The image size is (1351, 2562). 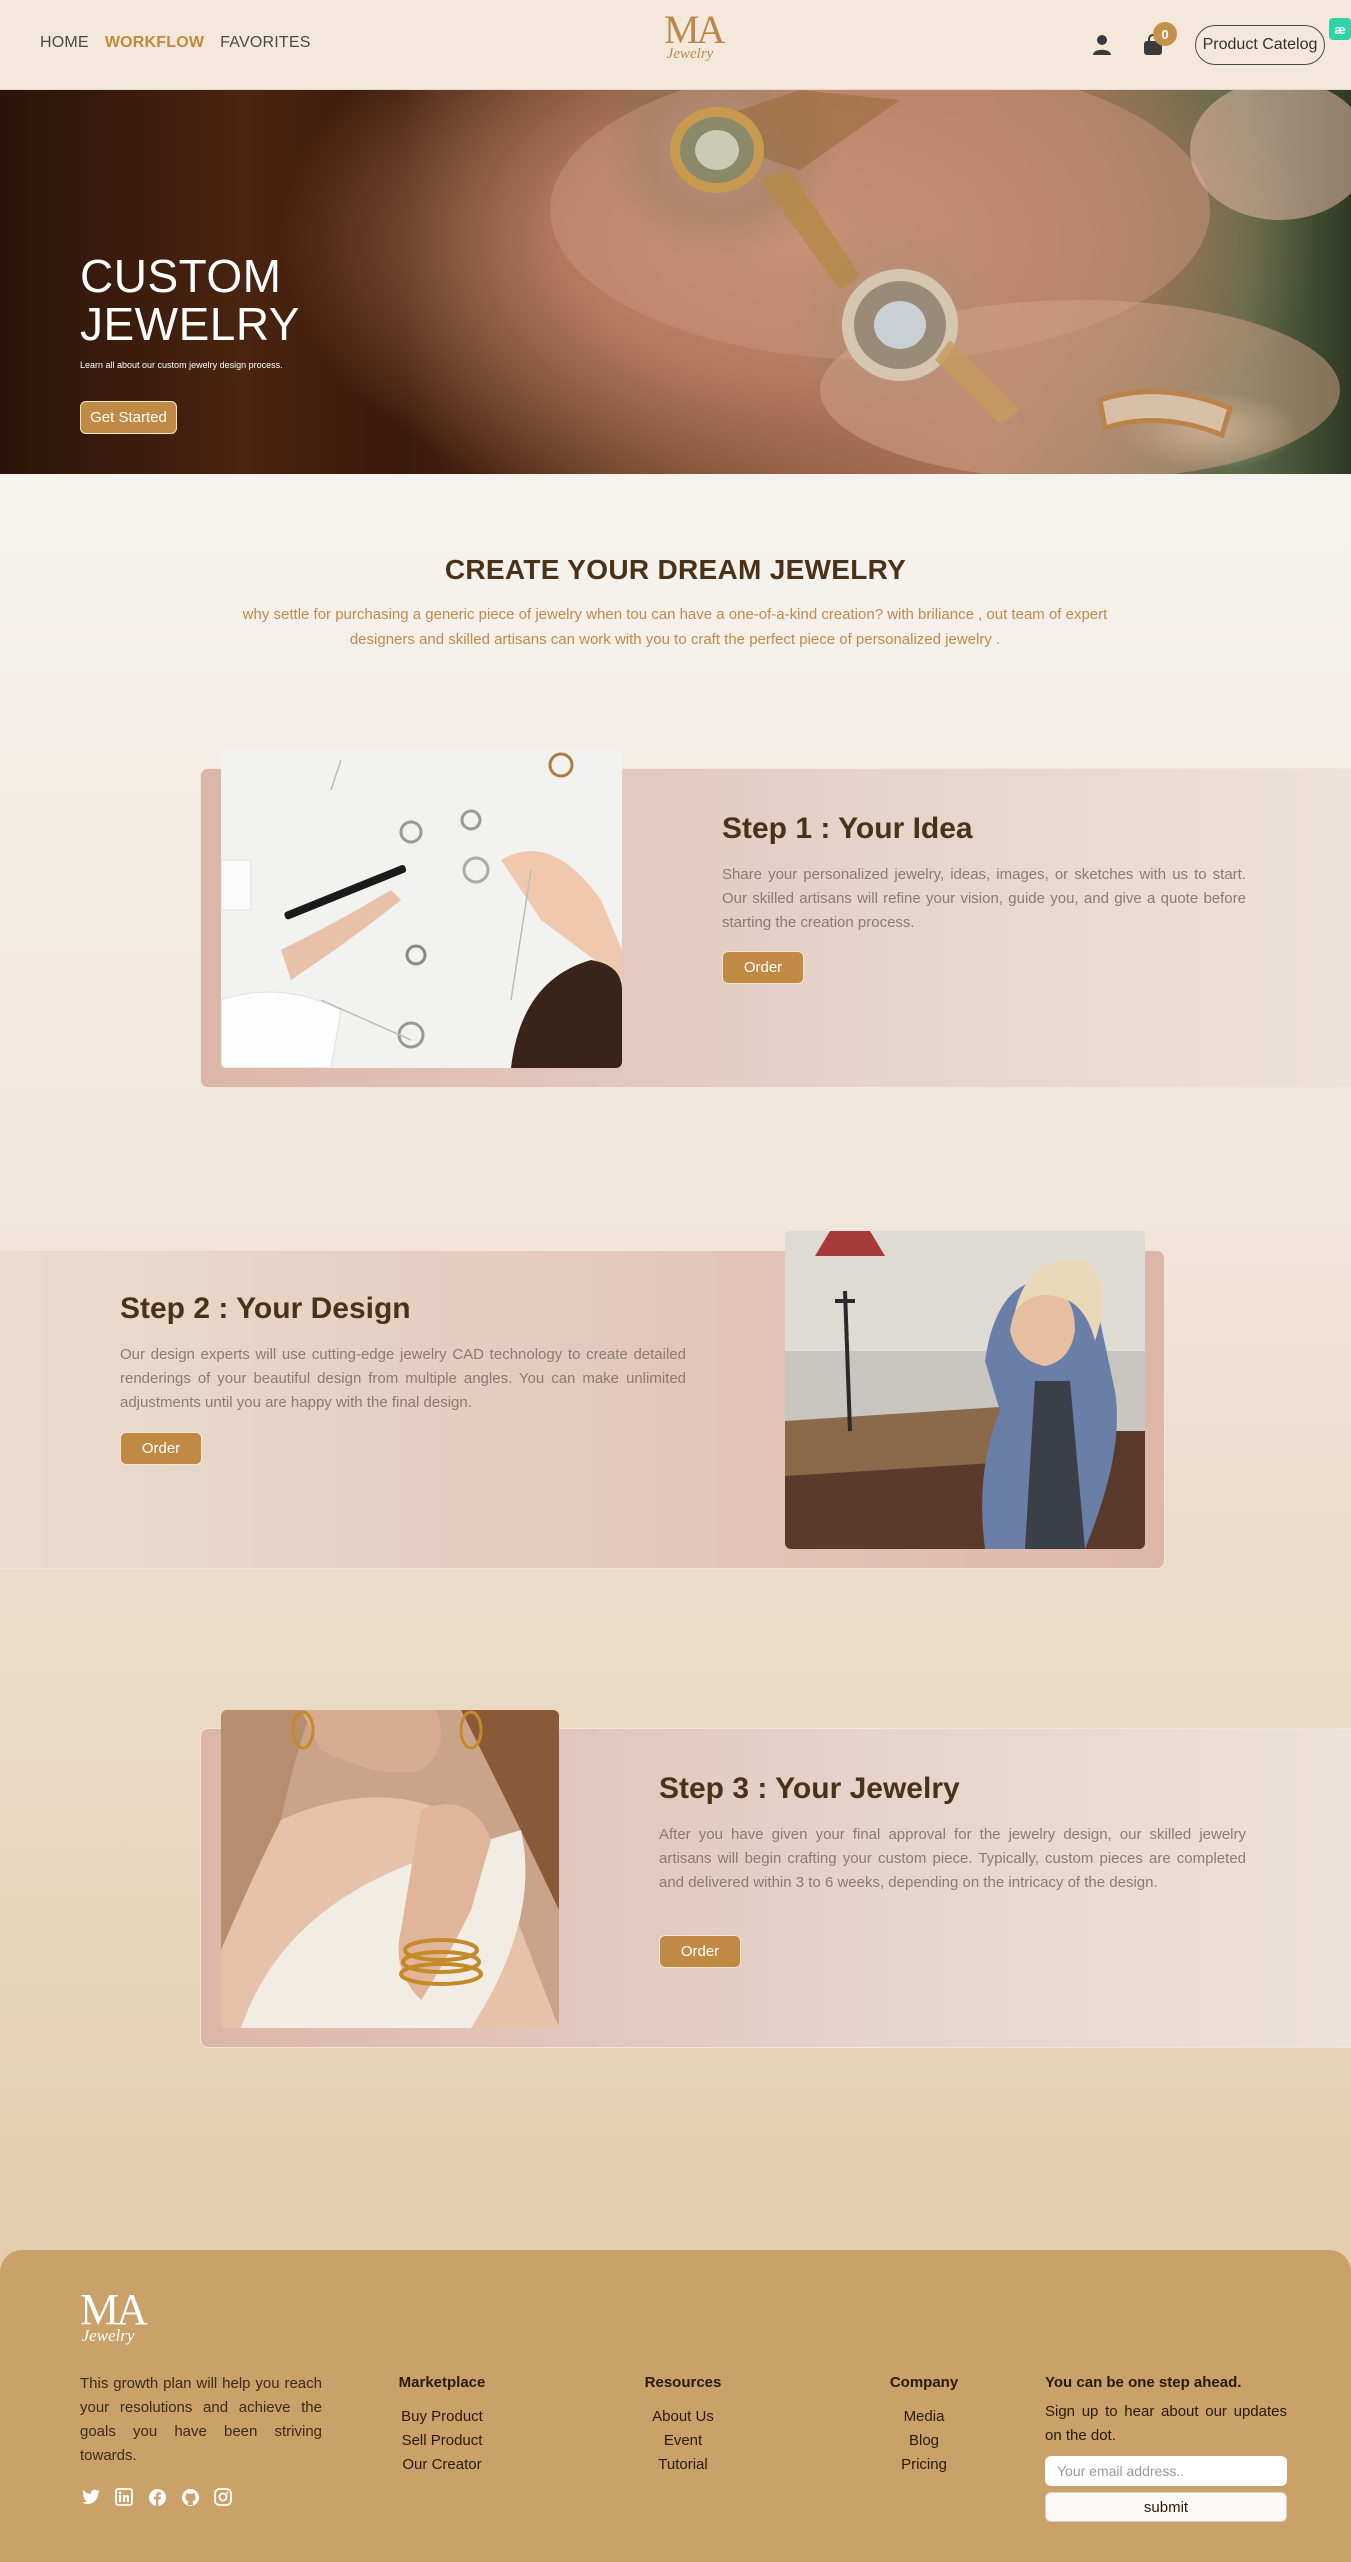 I want to click on hero-title-line-1: CUSTOM, so click(x=181, y=276).